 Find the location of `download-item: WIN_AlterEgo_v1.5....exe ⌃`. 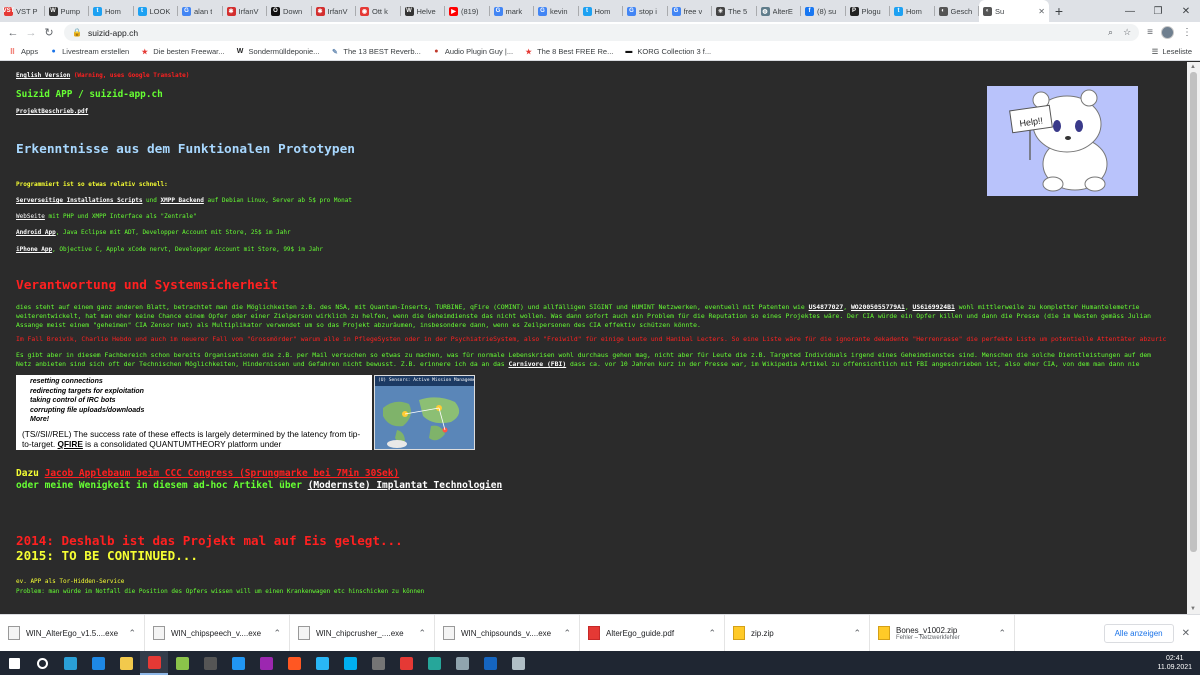

download-item: WIN_AlterEgo_v1.5....exe ⌃ is located at coordinates (72, 633).